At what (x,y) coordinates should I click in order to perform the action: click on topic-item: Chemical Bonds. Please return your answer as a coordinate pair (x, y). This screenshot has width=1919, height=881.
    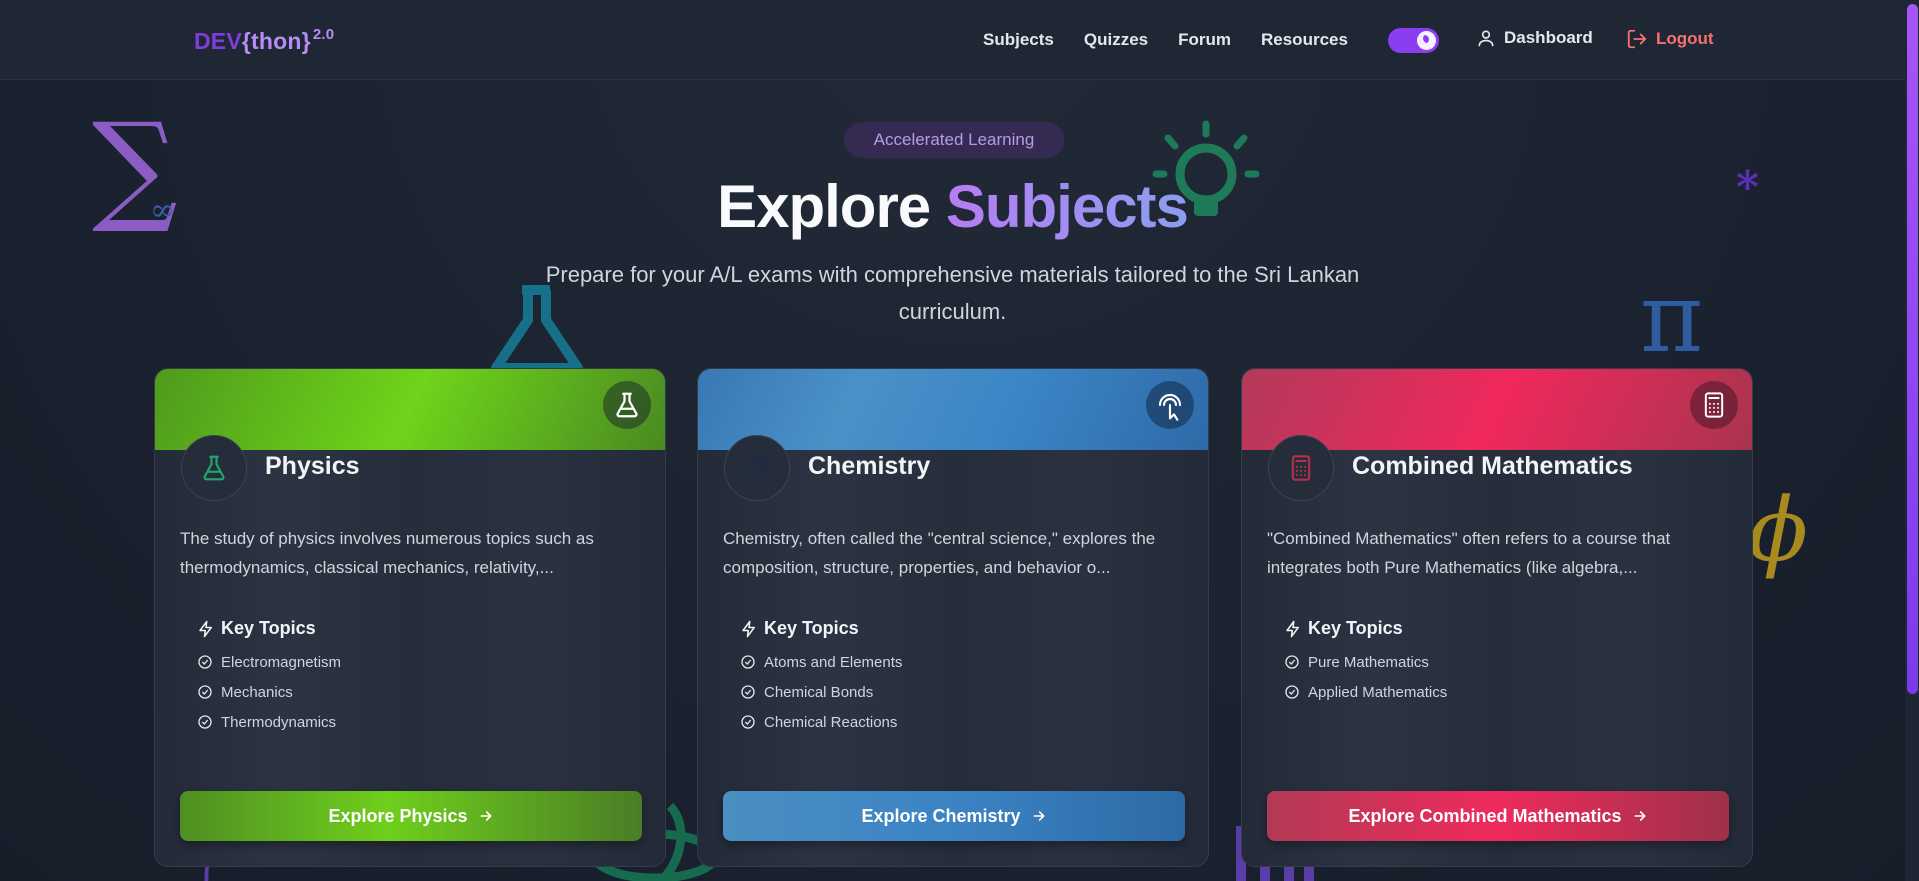
    Looking at the image, I should click on (821, 692).